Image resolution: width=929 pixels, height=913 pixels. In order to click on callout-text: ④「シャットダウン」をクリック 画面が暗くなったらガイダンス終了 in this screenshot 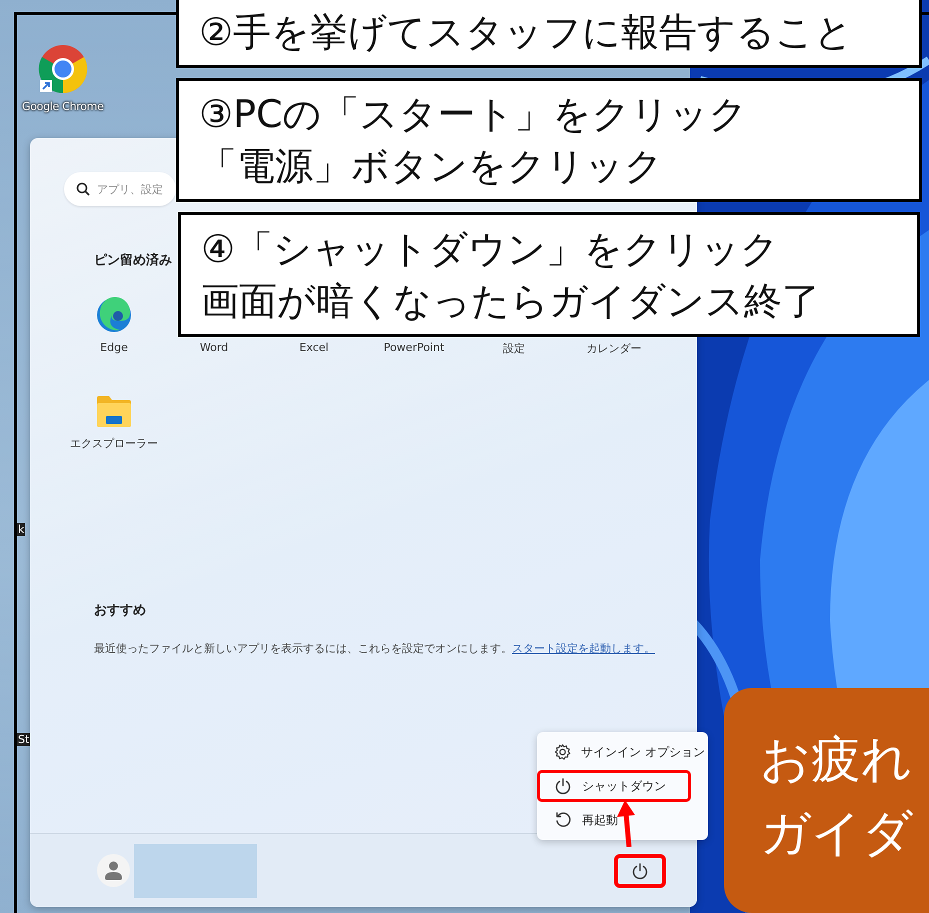, I will do `click(510, 275)`.